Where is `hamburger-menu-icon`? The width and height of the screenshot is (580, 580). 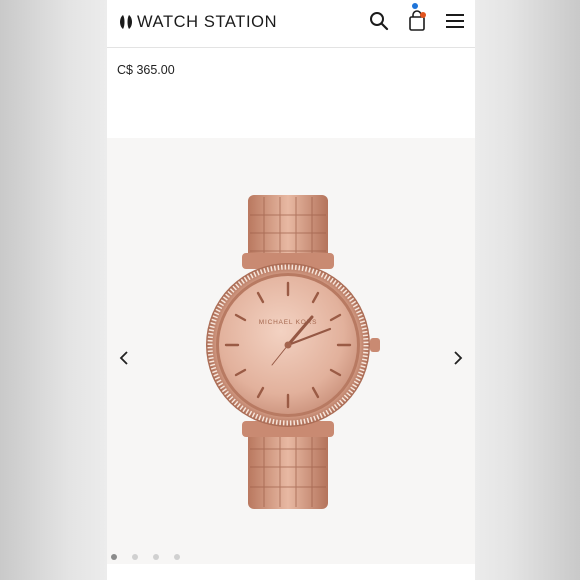
hamburger-menu-icon is located at coordinates (455, 21).